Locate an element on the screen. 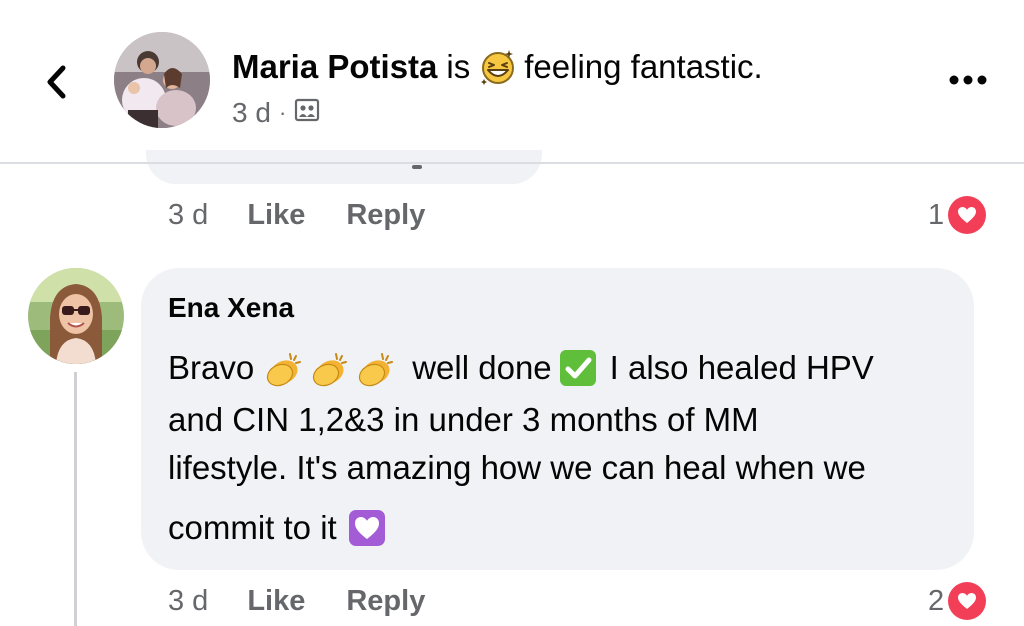 Image resolution: width=1024 pixels, height=626 pixels. grinning-squinting-face-emoji-icon is located at coordinates (498, 67).